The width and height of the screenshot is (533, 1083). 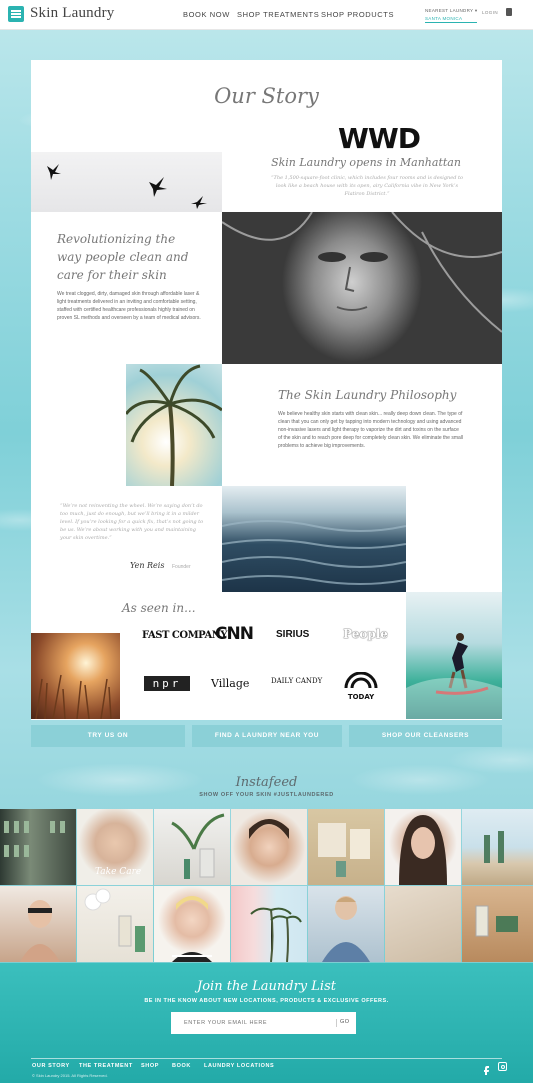 What do you see at coordinates (118, 872) in the screenshot?
I see `instagram-handwriting: Take Care` at bounding box center [118, 872].